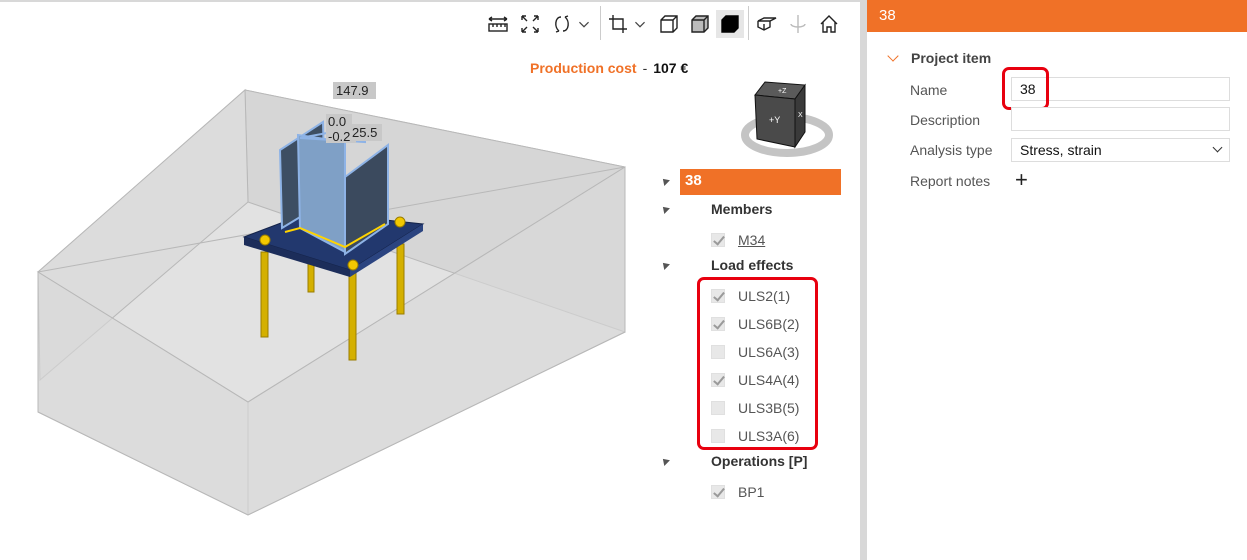 The width and height of the screenshot is (1247, 560). What do you see at coordinates (751, 492) in the screenshot?
I see `item-label: BP1` at bounding box center [751, 492].